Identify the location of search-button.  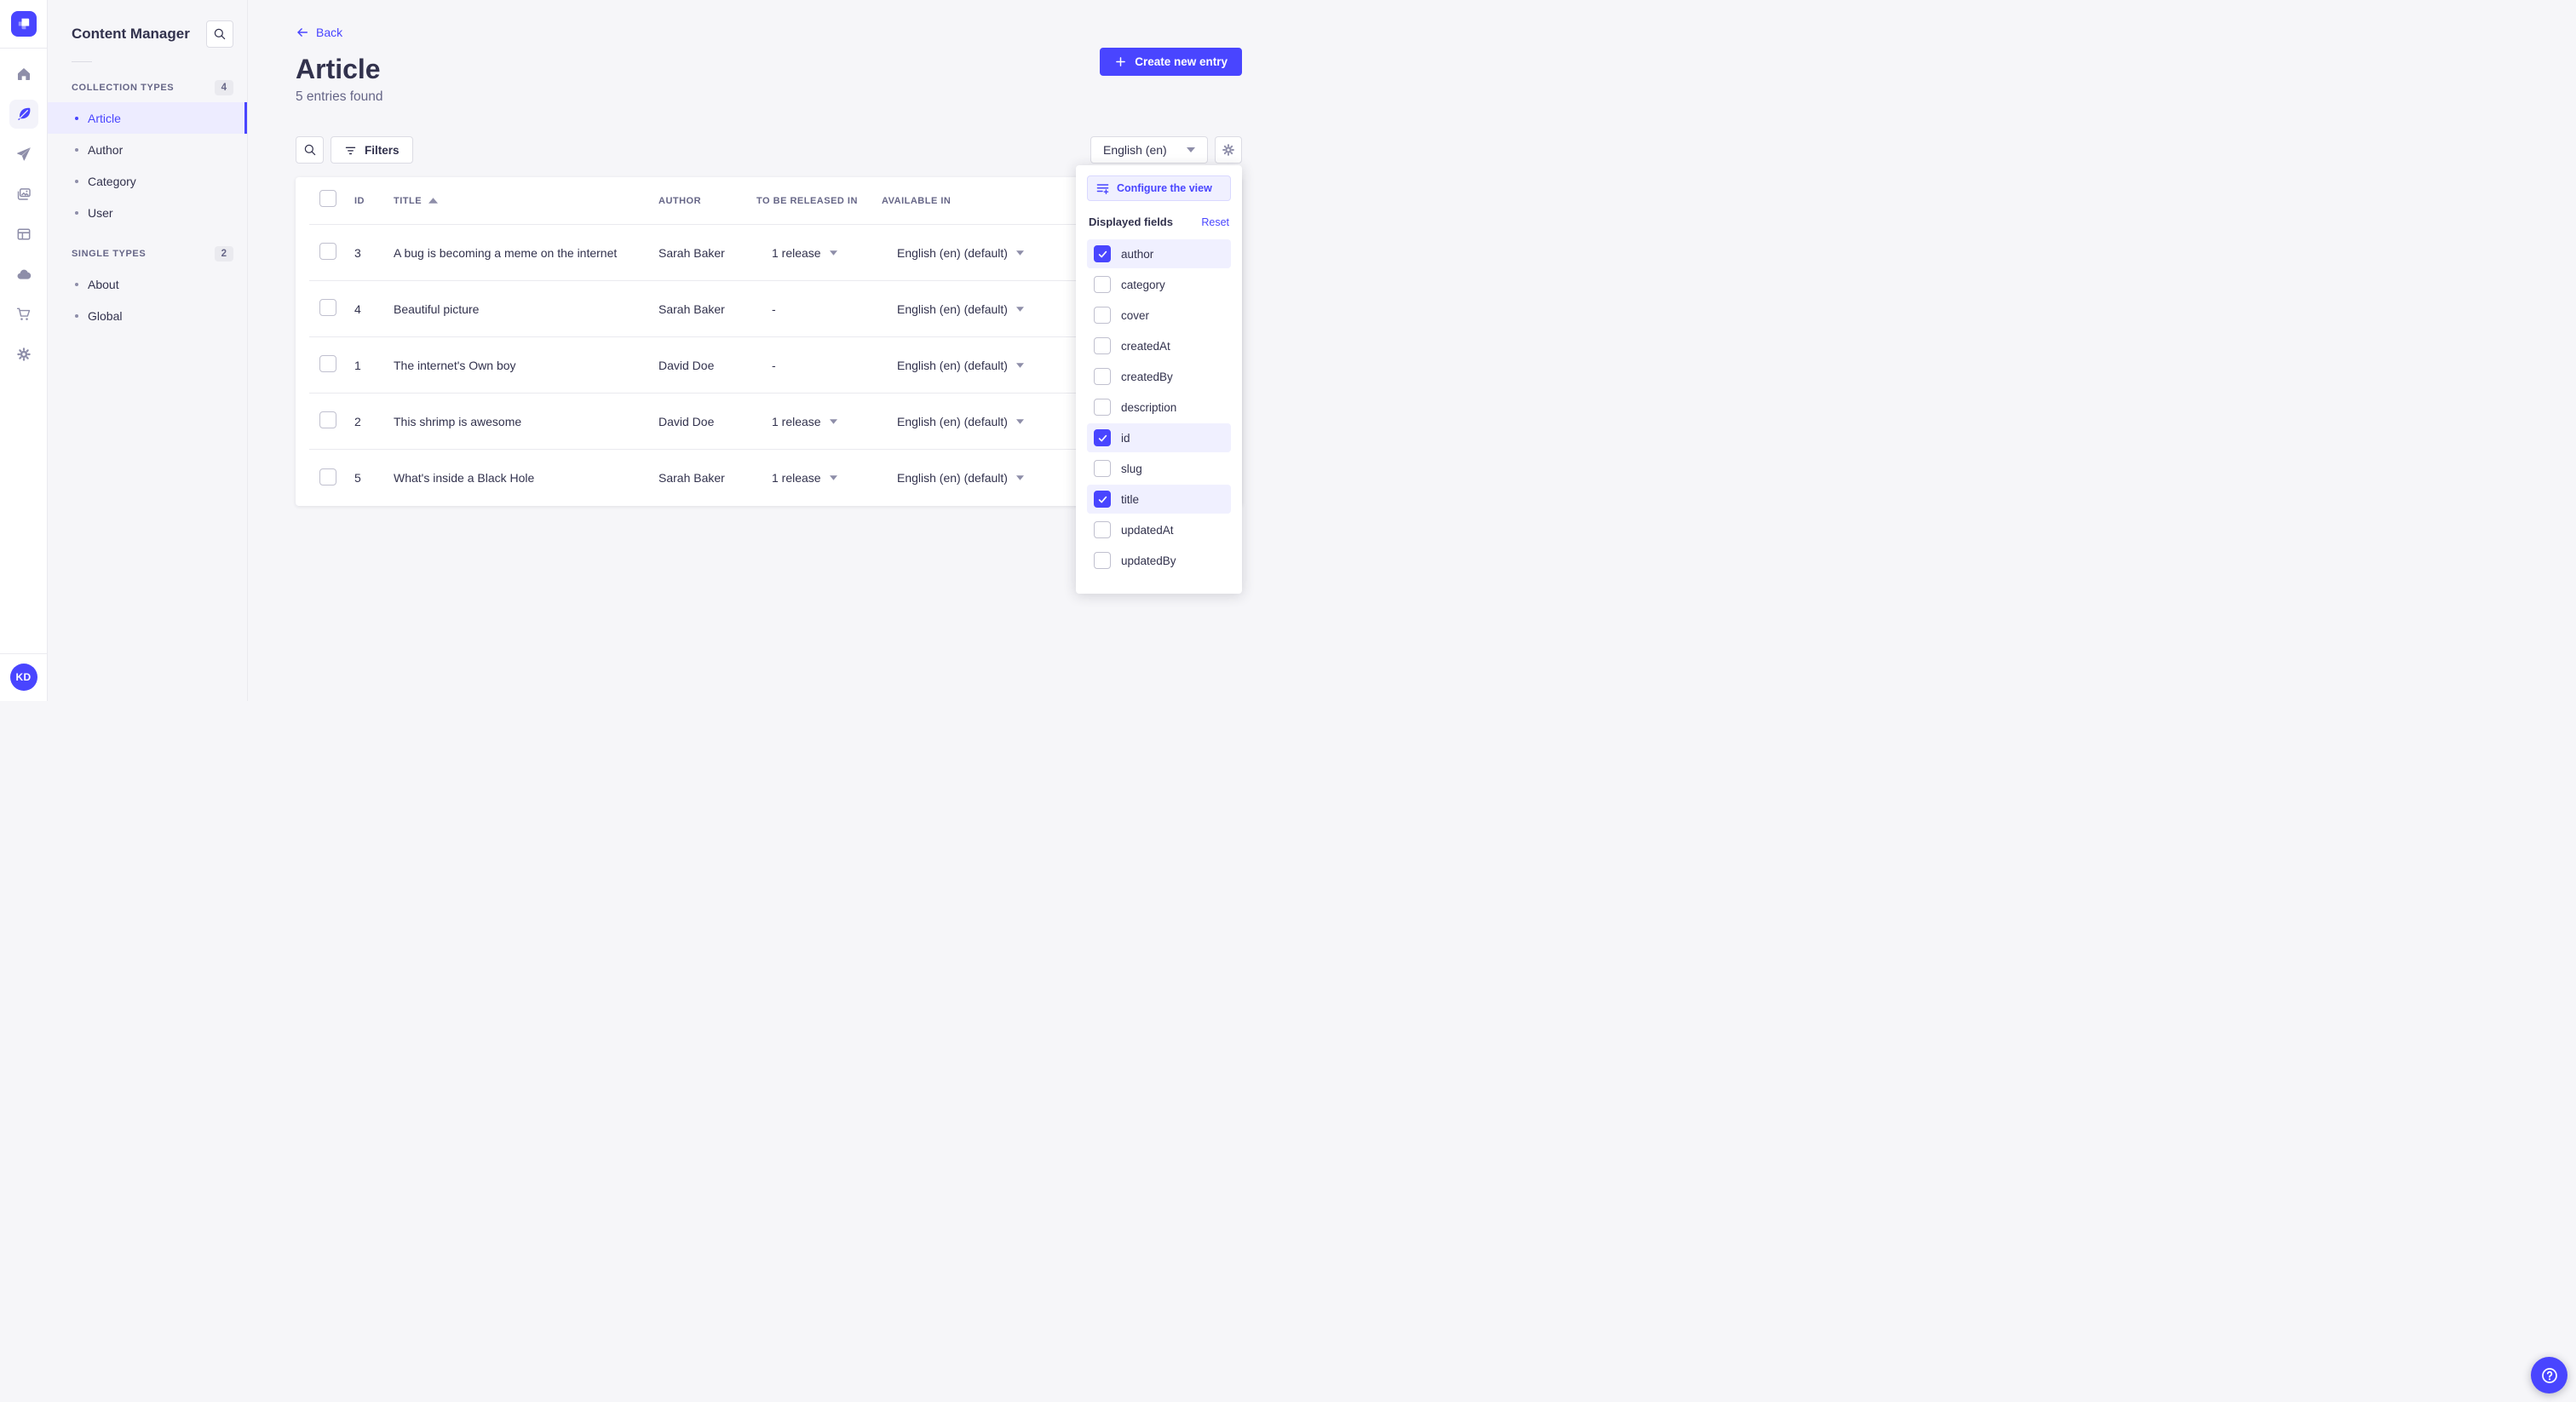
(310, 150).